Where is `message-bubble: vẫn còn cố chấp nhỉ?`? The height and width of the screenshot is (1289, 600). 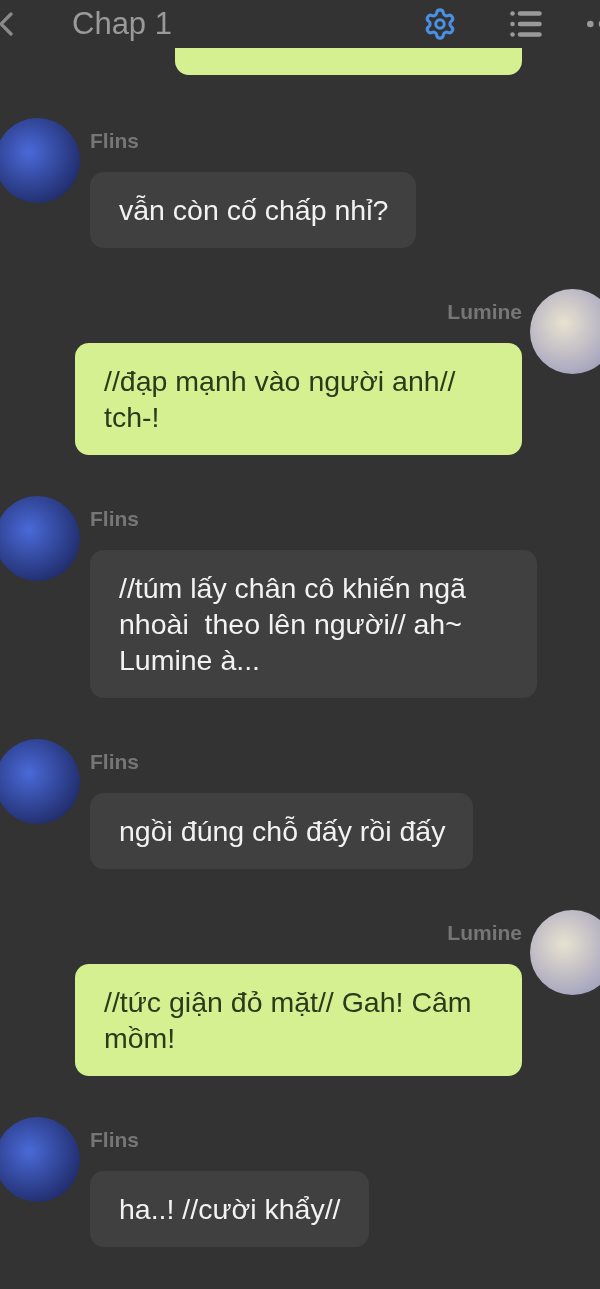
message-bubble: vẫn còn cố chấp nhỉ? is located at coordinates (253, 210).